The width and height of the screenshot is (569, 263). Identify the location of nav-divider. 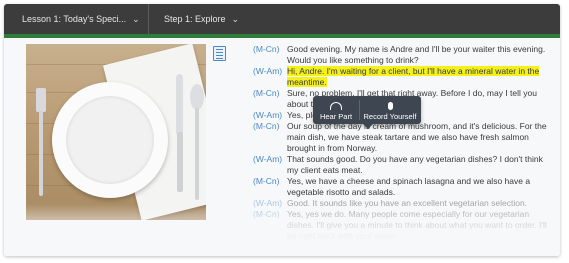
(148, 19).